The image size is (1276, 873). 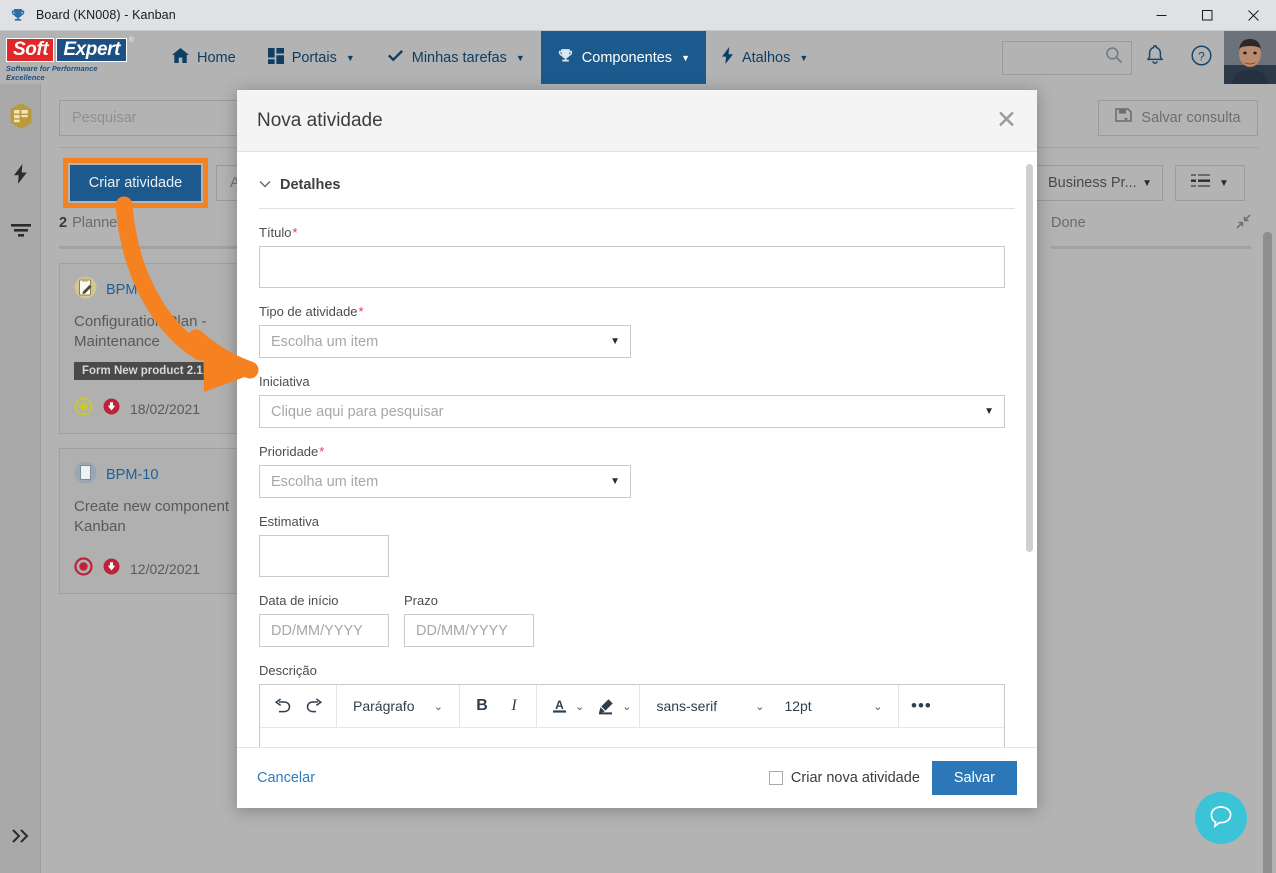 What do you see at coordinates (1253, 15) in the screenshot?
I see `close-button` at bounding box center [1253, 15].